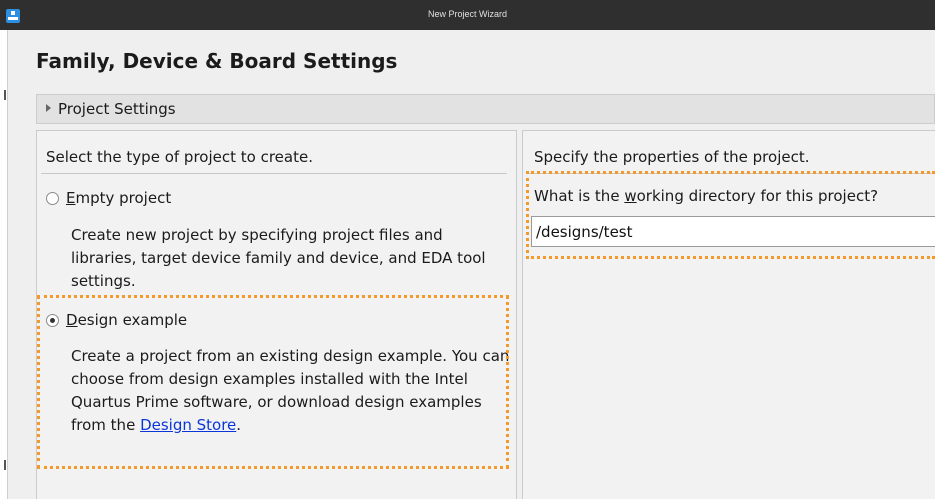  I want to click on empty-project-radio, so click(52, 198).